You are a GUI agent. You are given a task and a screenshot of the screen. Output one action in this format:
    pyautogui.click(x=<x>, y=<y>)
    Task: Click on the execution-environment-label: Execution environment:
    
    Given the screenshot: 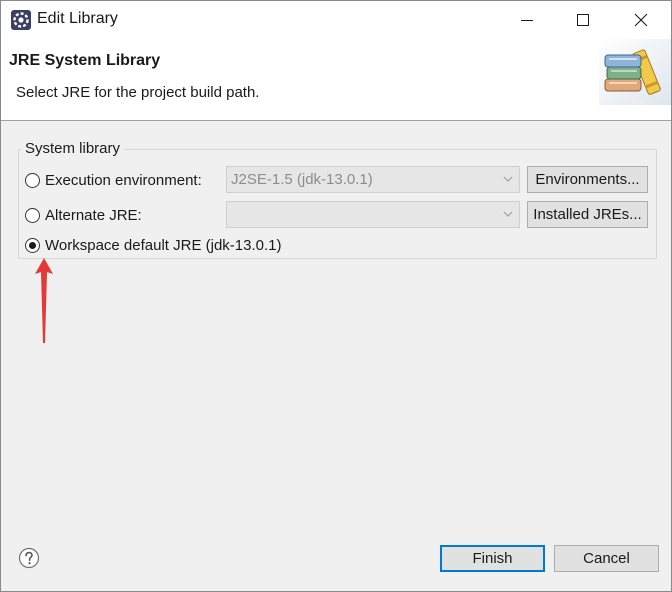 What is the action you would take?
    pyautogui.click(x=123, y=180)
    